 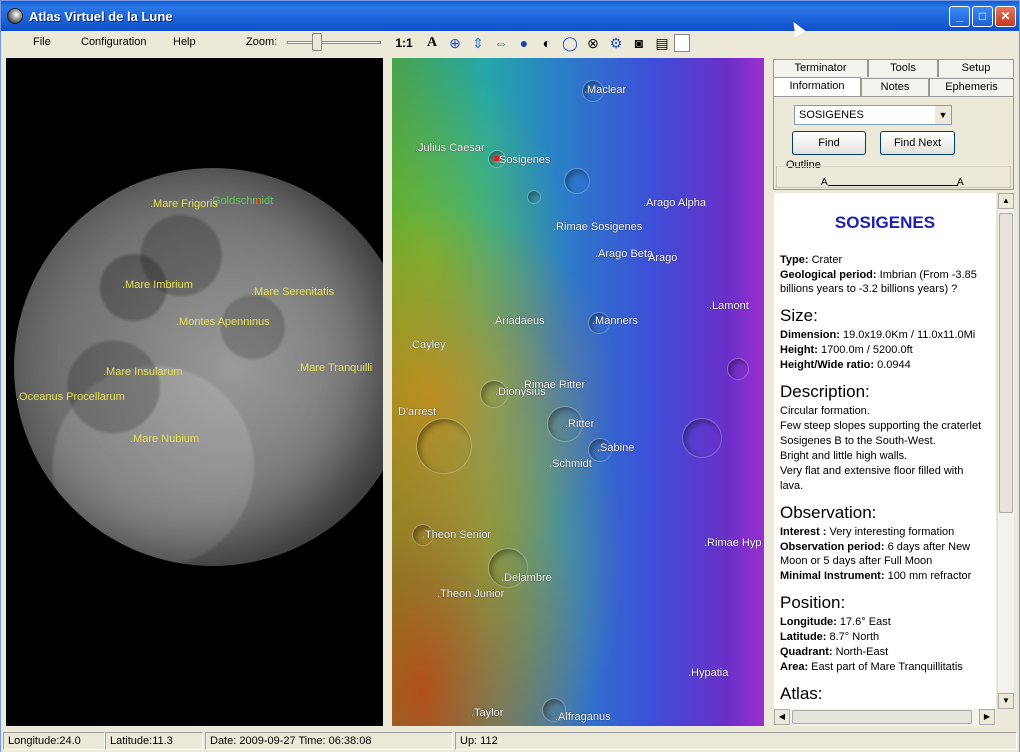 I want to click on minimize-button: _, so click(x=959, y=16).